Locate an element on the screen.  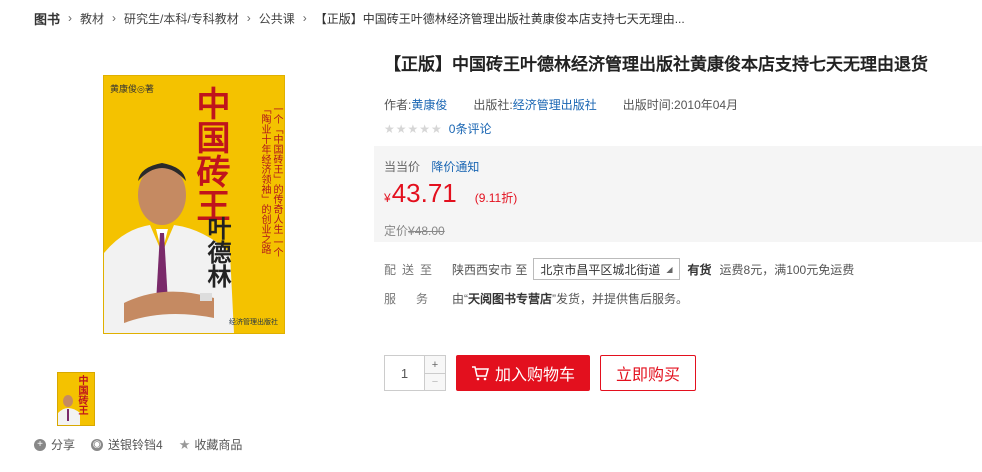
buy-now-button: 立即购买 is located at coordinates (648, 373).